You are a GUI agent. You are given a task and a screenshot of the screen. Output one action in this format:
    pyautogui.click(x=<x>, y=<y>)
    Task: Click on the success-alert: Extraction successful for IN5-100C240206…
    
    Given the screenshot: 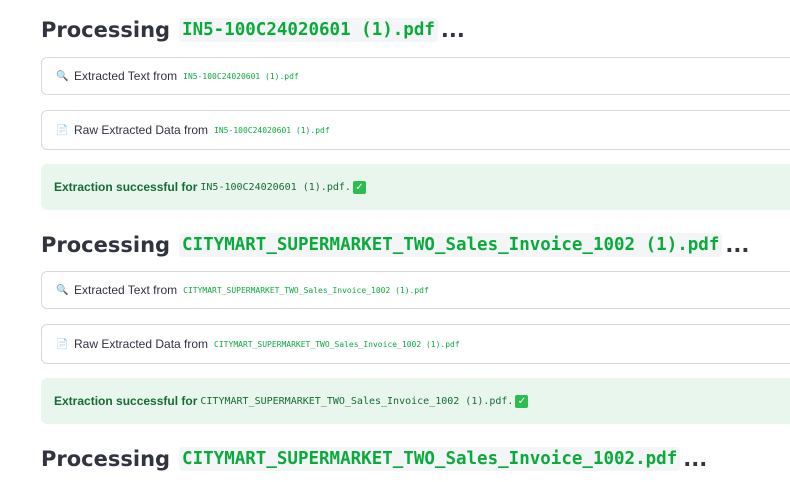 What is the action you would take?
    pyautogui.click(x=415, y=187)
    